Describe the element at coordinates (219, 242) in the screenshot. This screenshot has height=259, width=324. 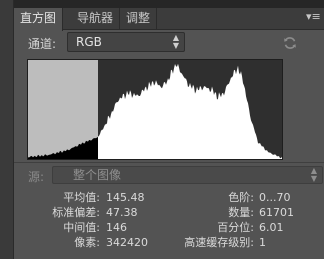
I see `cache-level-label: 高速缓存级别:` at that location.